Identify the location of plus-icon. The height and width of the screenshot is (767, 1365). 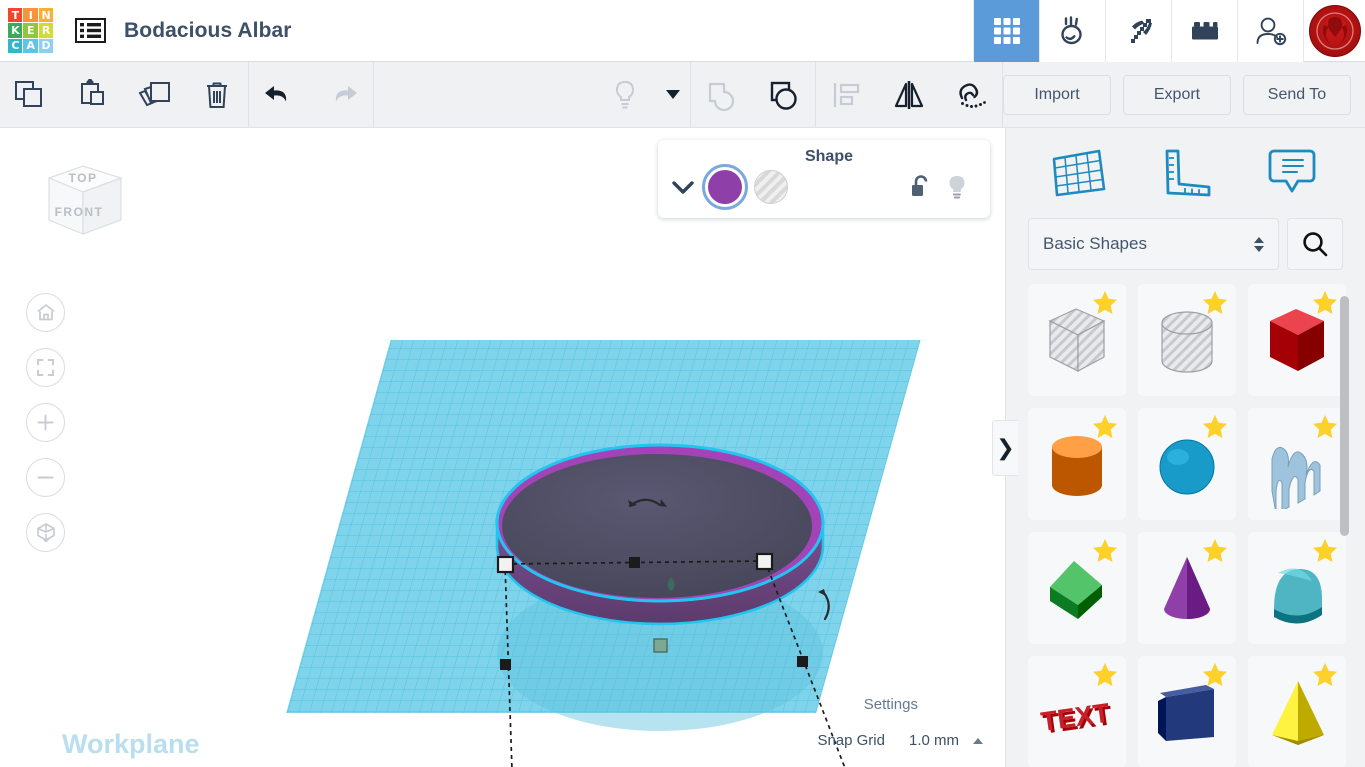
(45, 422).